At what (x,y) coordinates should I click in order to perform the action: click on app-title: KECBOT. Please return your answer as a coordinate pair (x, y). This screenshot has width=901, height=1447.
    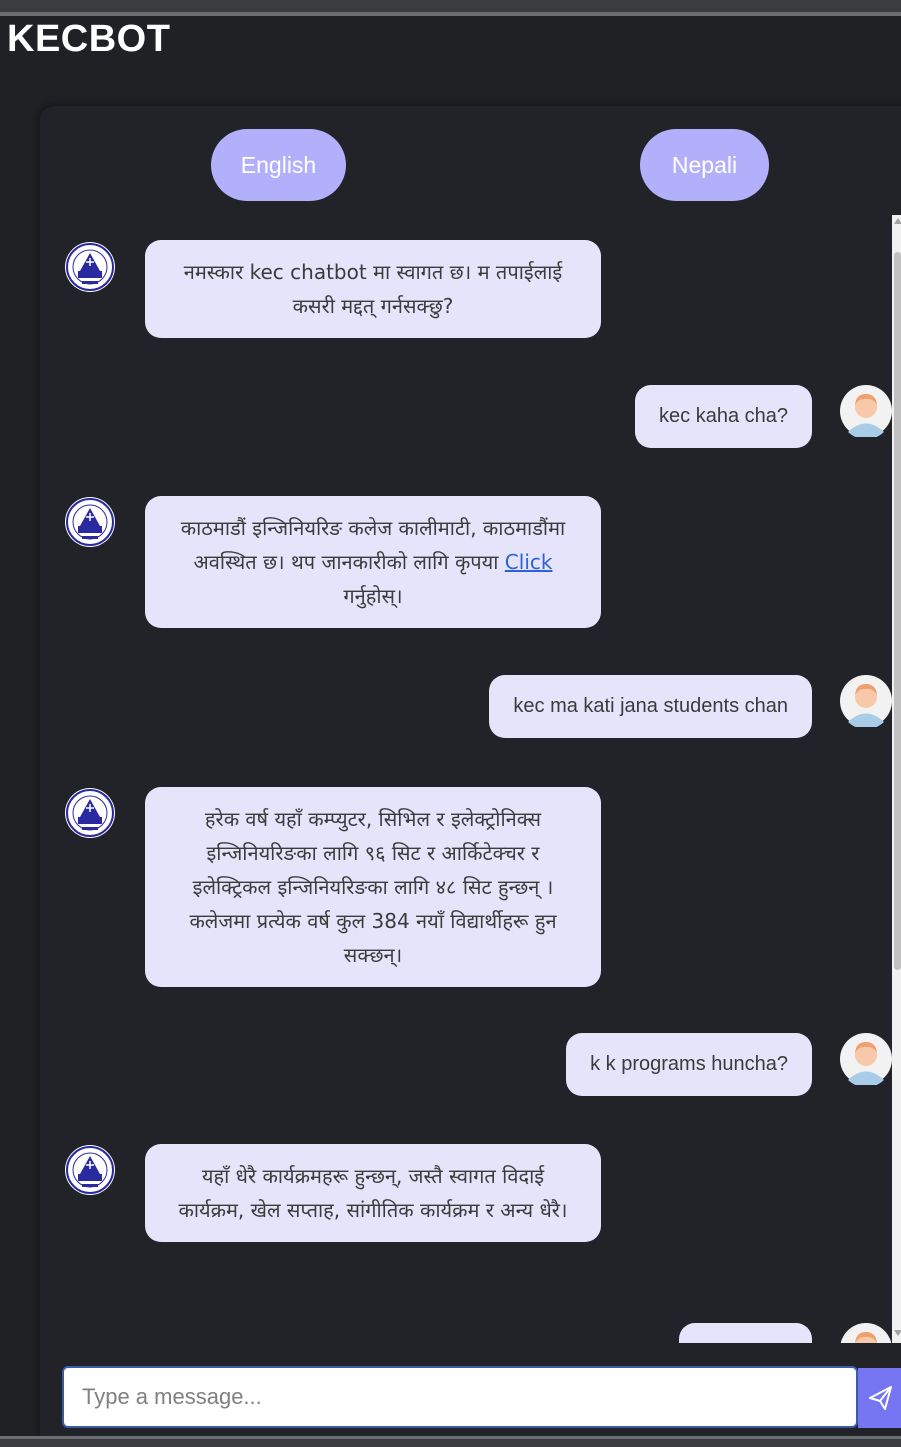
    Looking at the image, I should click on (89, 39).